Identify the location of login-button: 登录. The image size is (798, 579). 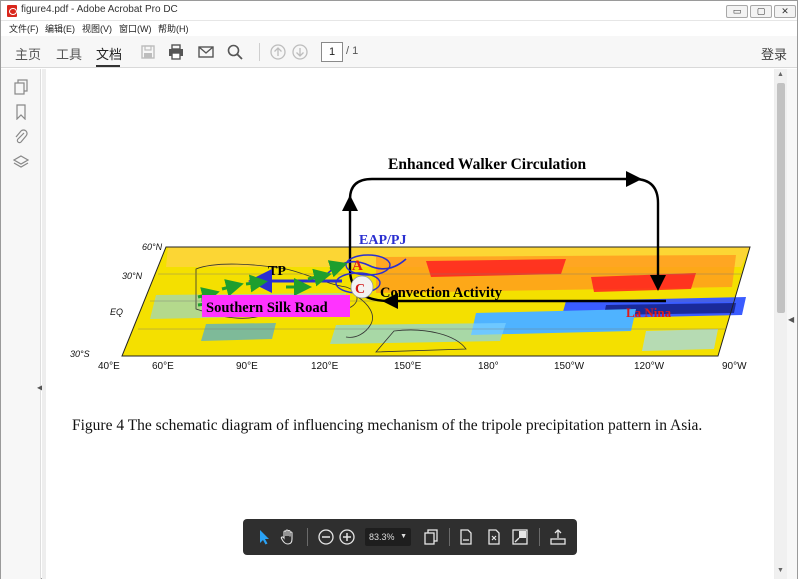
(774, 53).